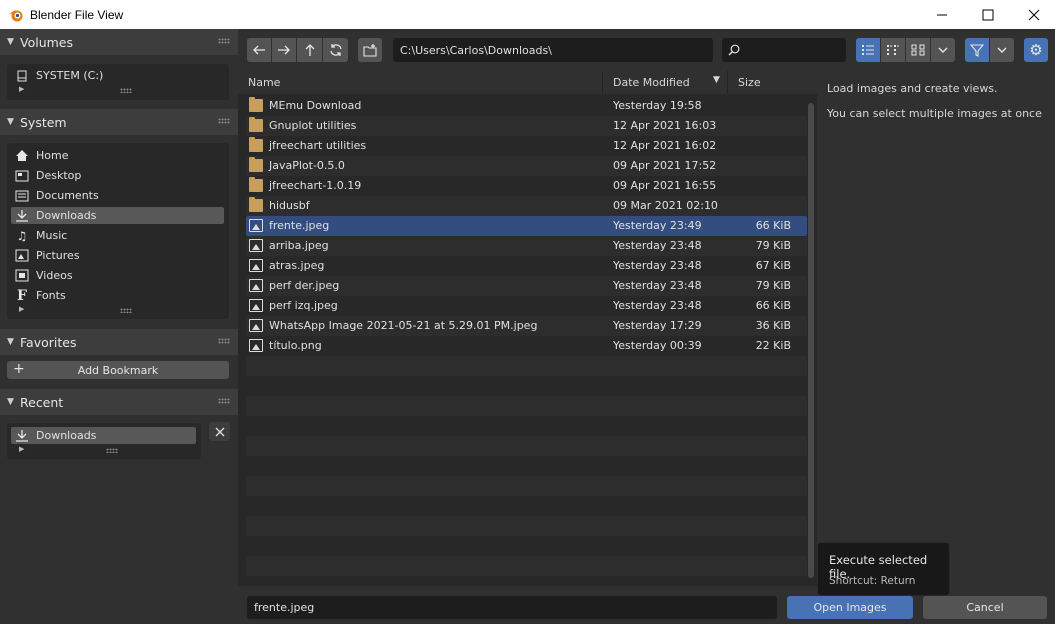 This screenshot has height=624, width=1055. I want to click on cancel-button: Cancel, so click(985, 607).